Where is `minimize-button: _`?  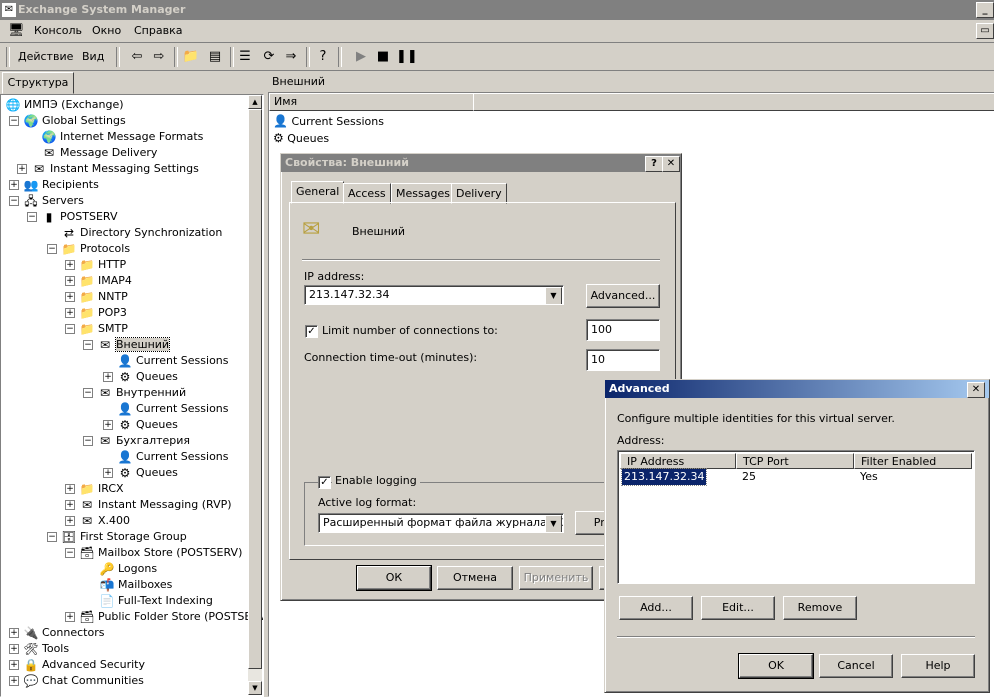 minimize-button: _ is located at coordinates (985, 10).